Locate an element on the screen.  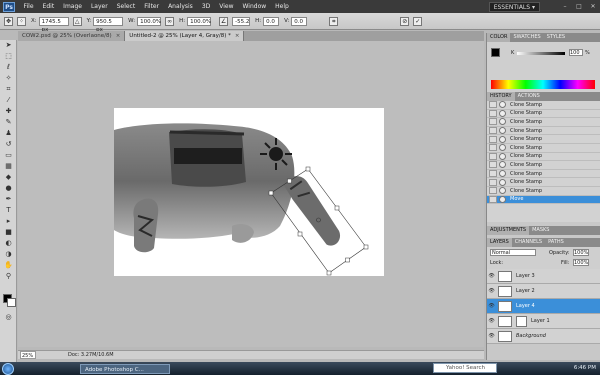
hskew-field: 0.0 is located at coordinates (271, 21).